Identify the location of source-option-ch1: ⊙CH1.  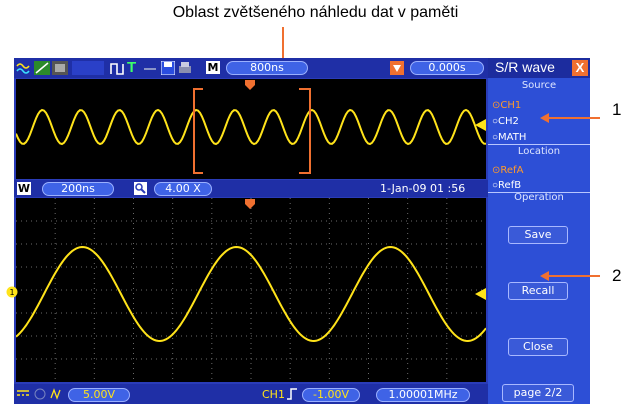
(537, 103).